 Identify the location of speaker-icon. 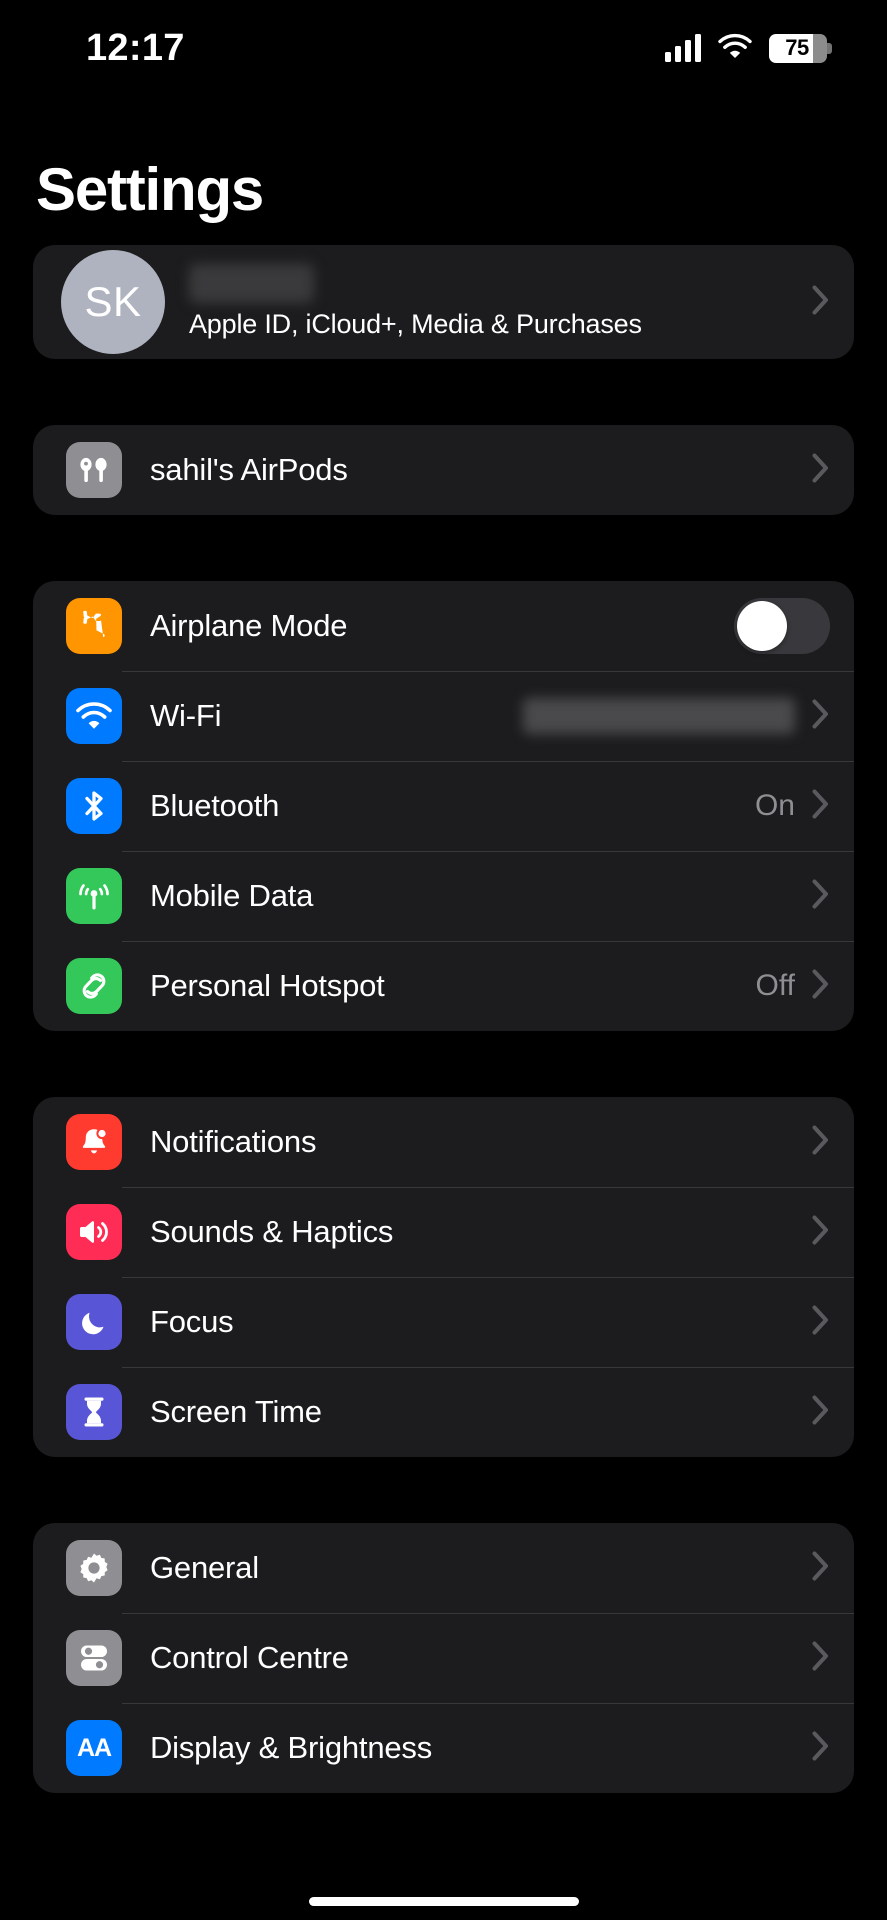
(94, 1232).